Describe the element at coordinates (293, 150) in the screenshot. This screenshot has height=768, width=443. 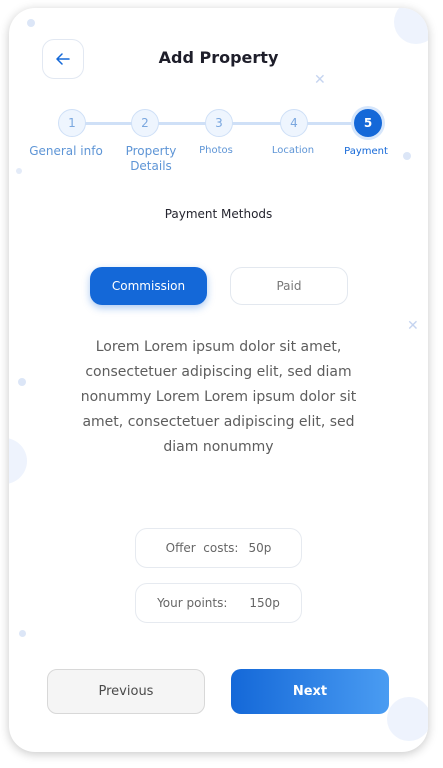
I see `step-4-label: Location` at that location.